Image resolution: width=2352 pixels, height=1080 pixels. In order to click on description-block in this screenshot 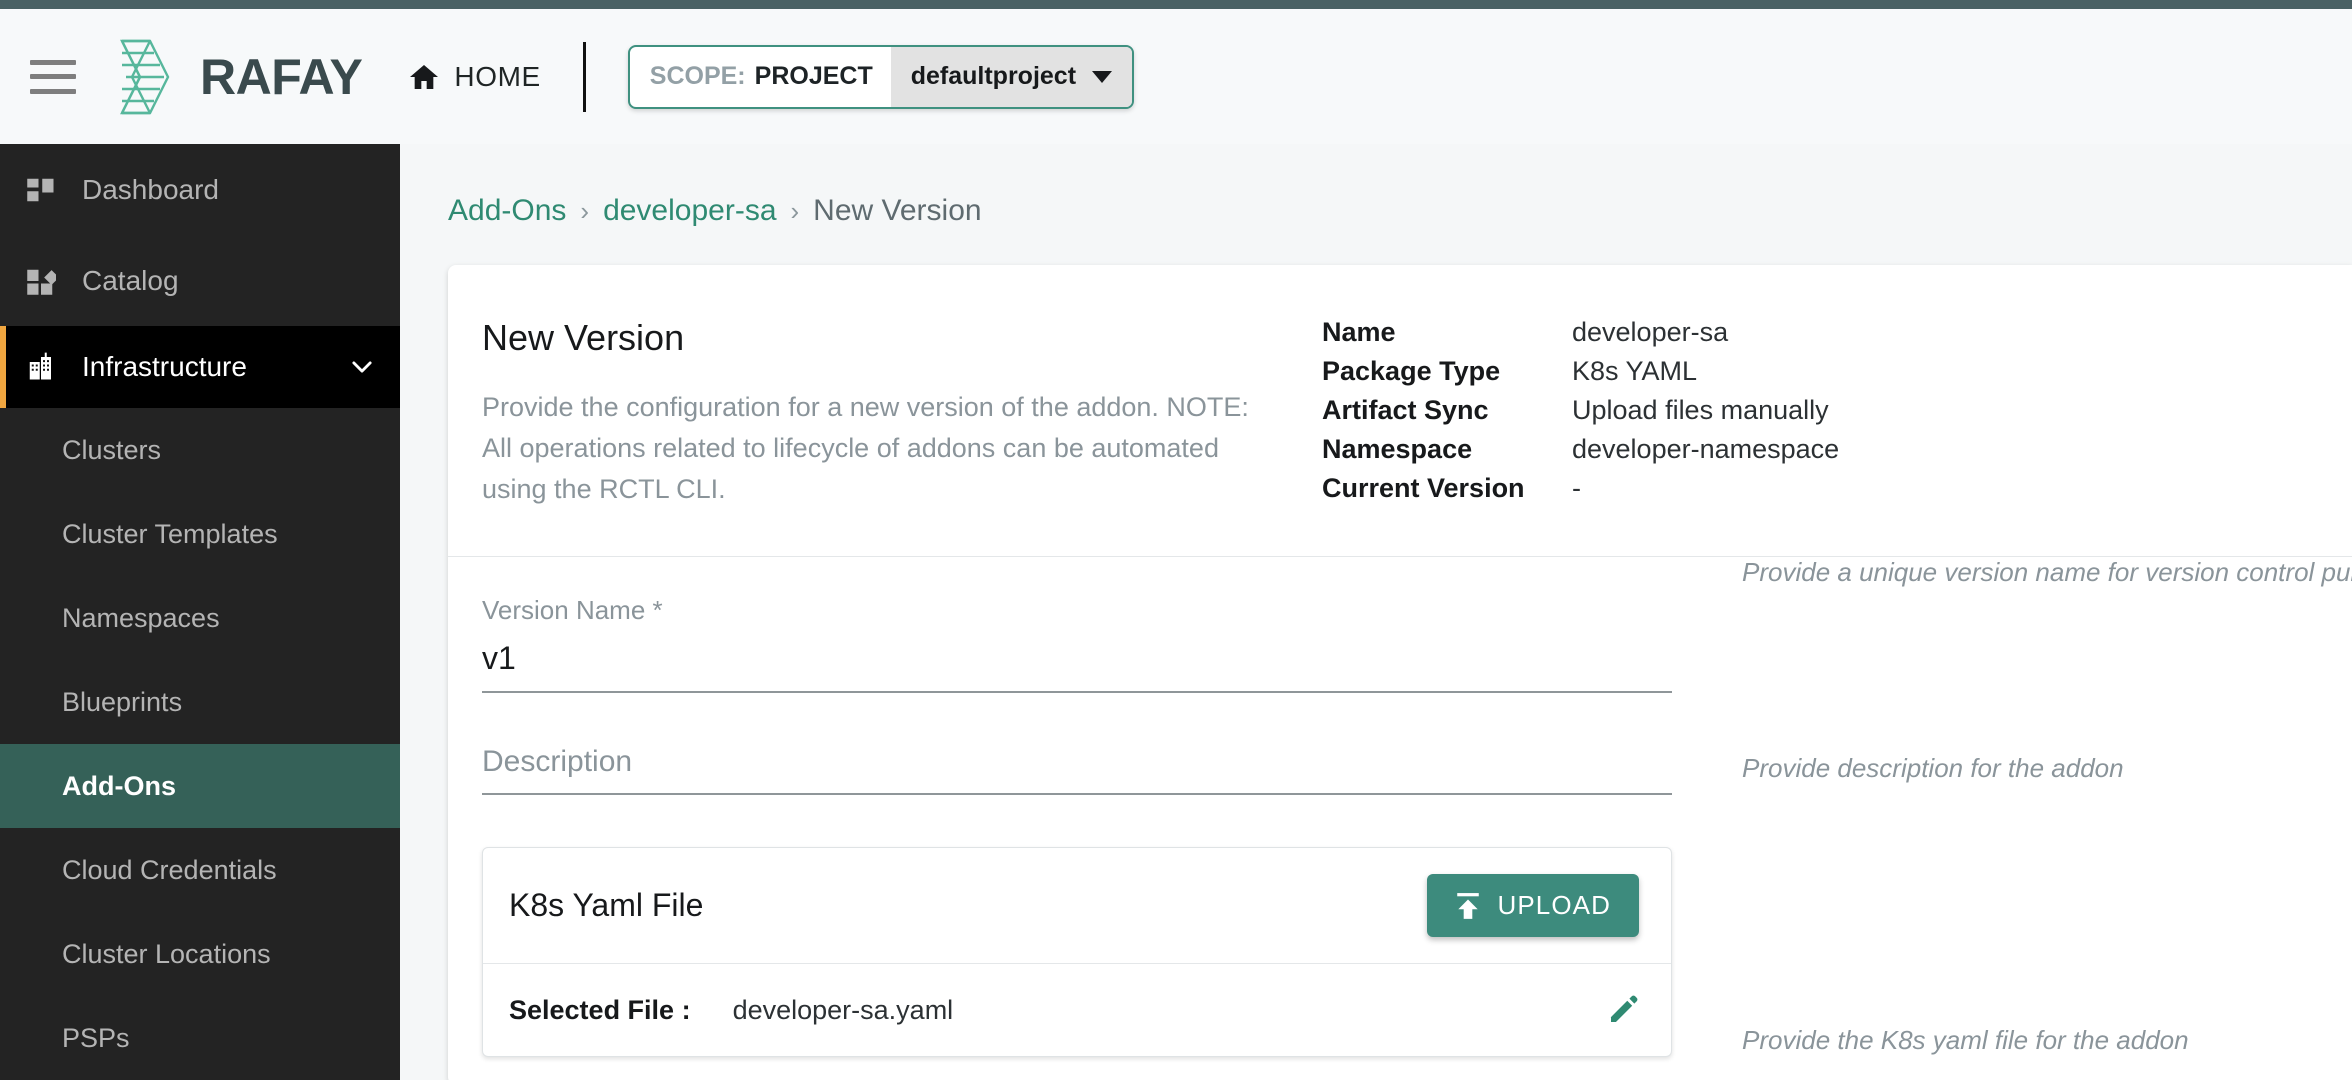, I will do `click(1077, 744)`.